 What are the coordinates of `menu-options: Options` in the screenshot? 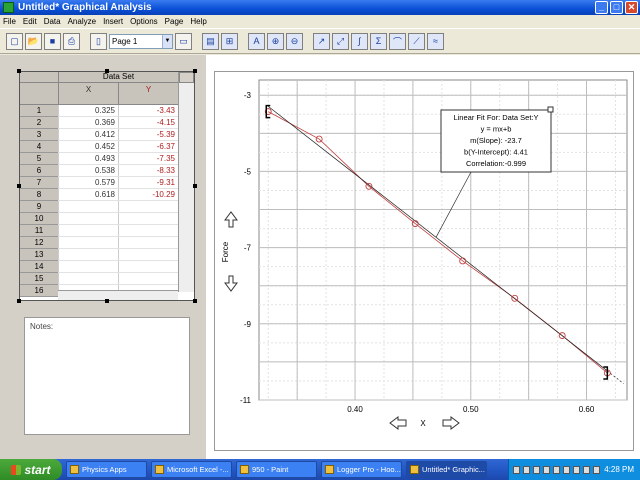 It's located at (144, 21).